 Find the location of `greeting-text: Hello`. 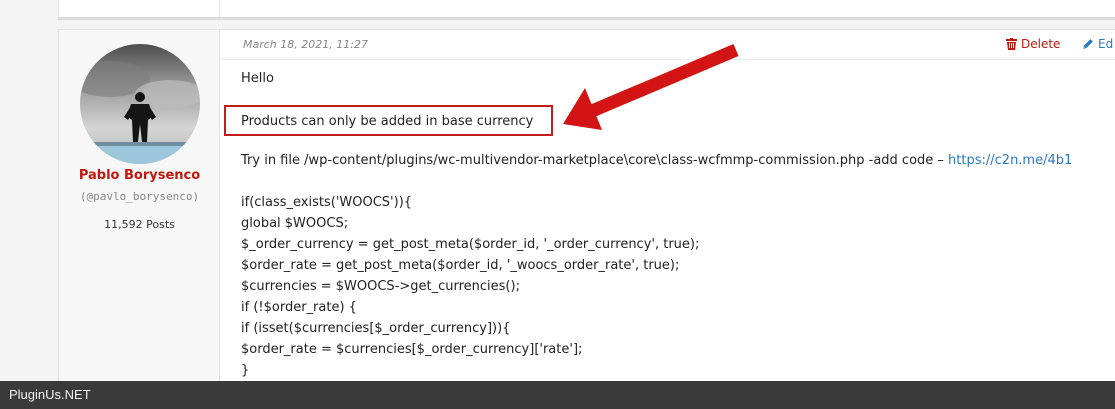

greeting-text: Hello is located at coordinates (257, 78).